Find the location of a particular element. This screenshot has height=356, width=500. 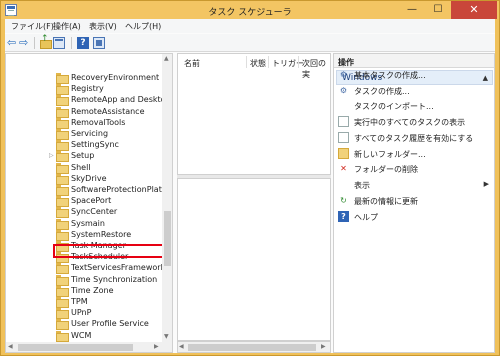

column-trigger: トリガー is located at coordinates (288, 63).